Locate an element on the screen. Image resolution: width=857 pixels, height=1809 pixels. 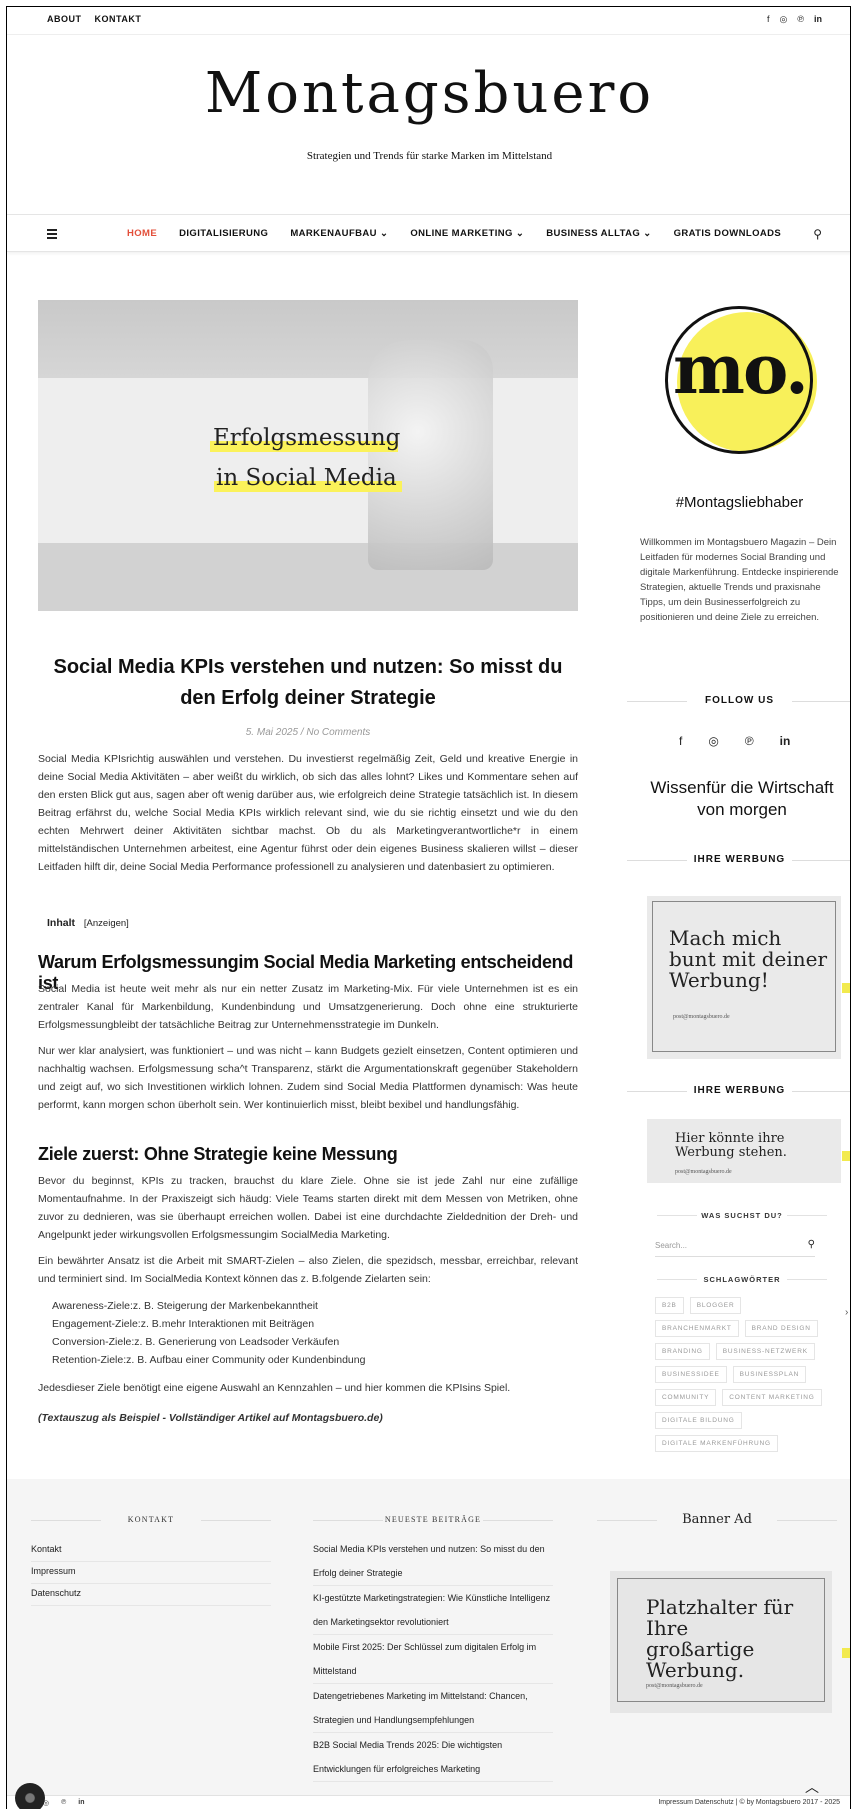
hero-shade is located at coordinates (308, 339).